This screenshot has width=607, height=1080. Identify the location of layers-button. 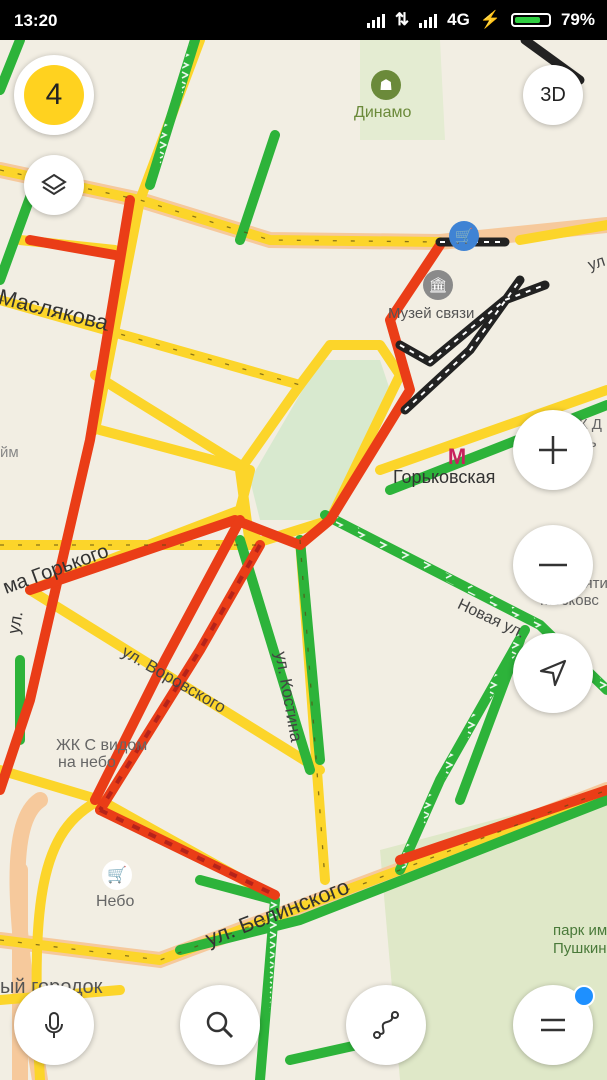
(54, 185).